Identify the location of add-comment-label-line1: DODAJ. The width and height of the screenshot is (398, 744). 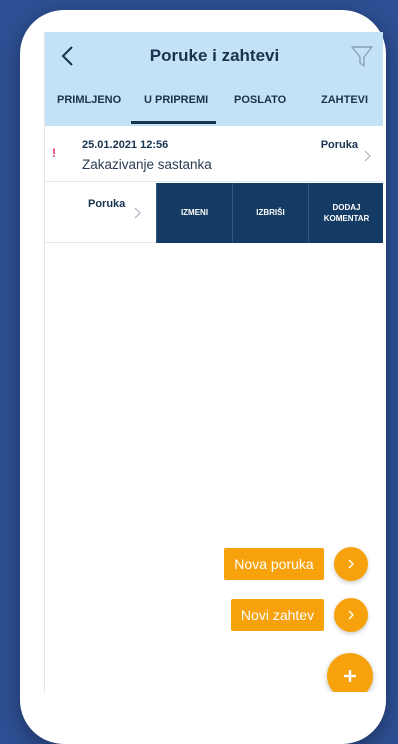
(346, 207).